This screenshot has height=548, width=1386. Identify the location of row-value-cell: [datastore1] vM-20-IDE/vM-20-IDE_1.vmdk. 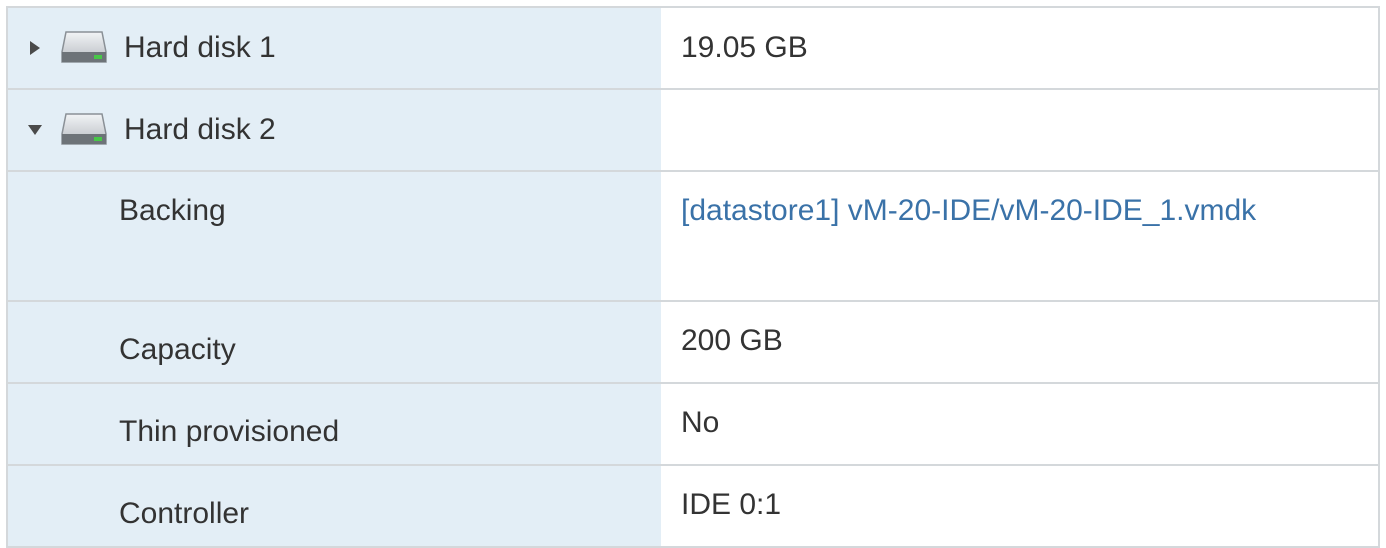
(1019, 236).